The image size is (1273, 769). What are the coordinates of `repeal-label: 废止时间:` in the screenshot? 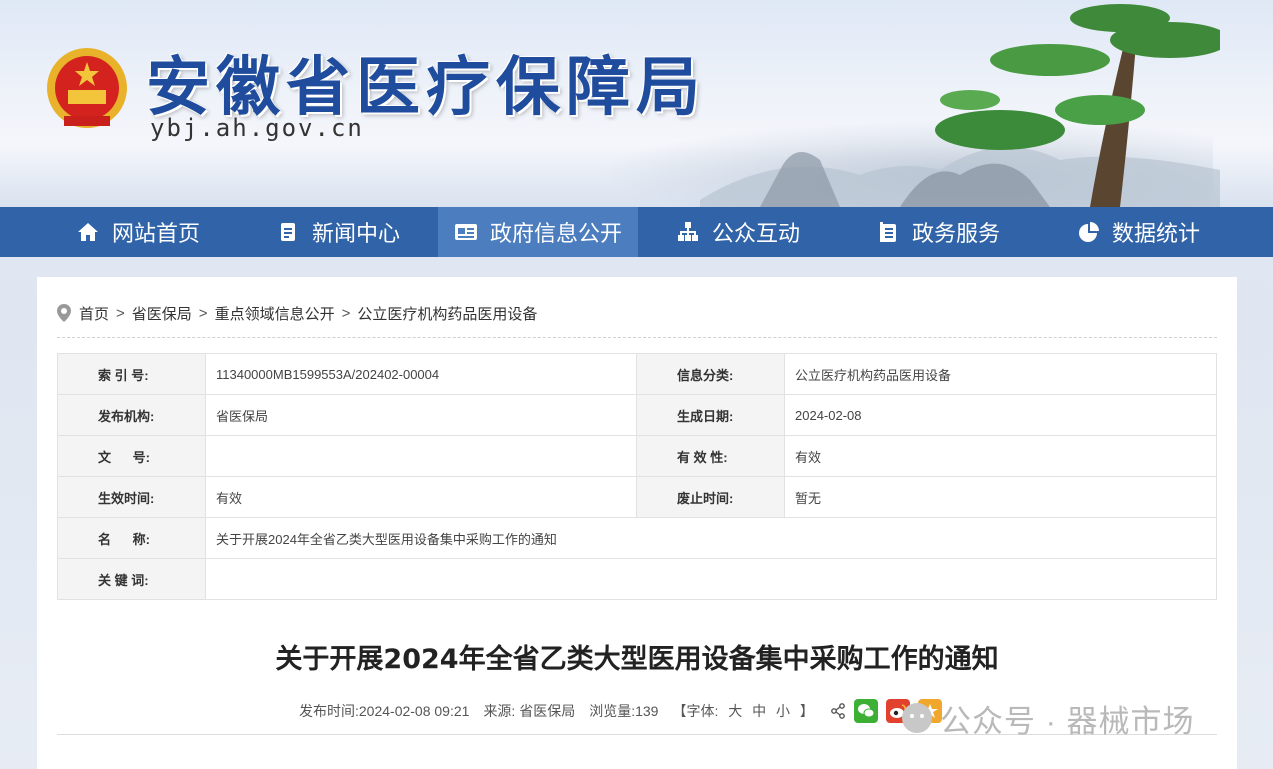 It's located at (710, 497).